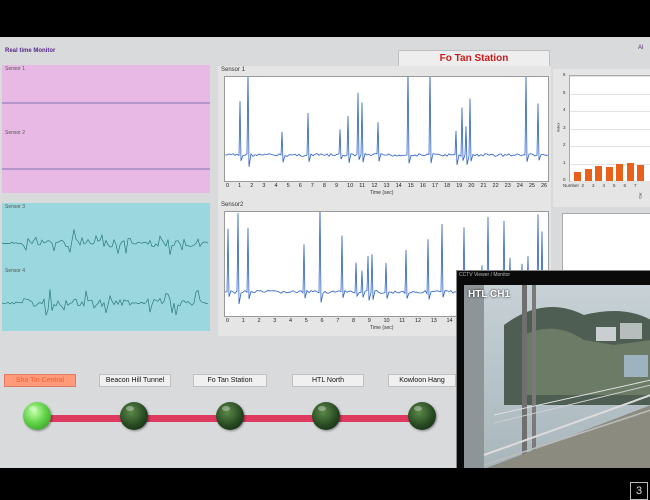  I want to click on plot-title: Sensor 1, so click(233, 70).